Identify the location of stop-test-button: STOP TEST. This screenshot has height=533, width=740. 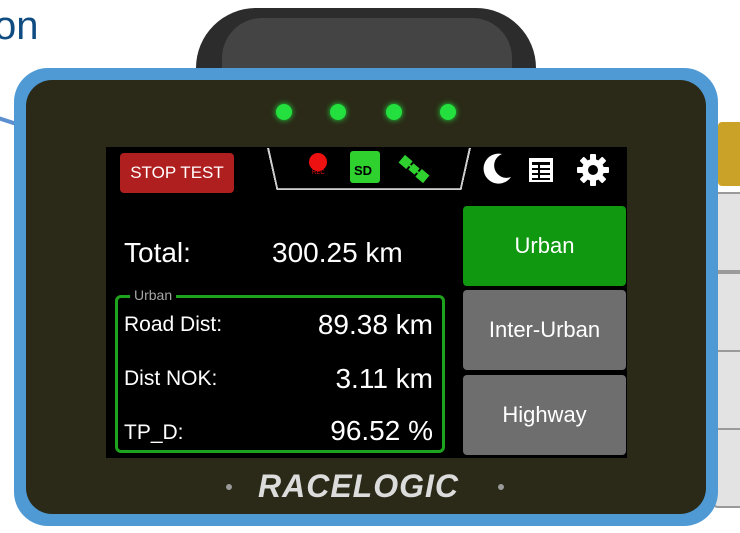
(177, 173).